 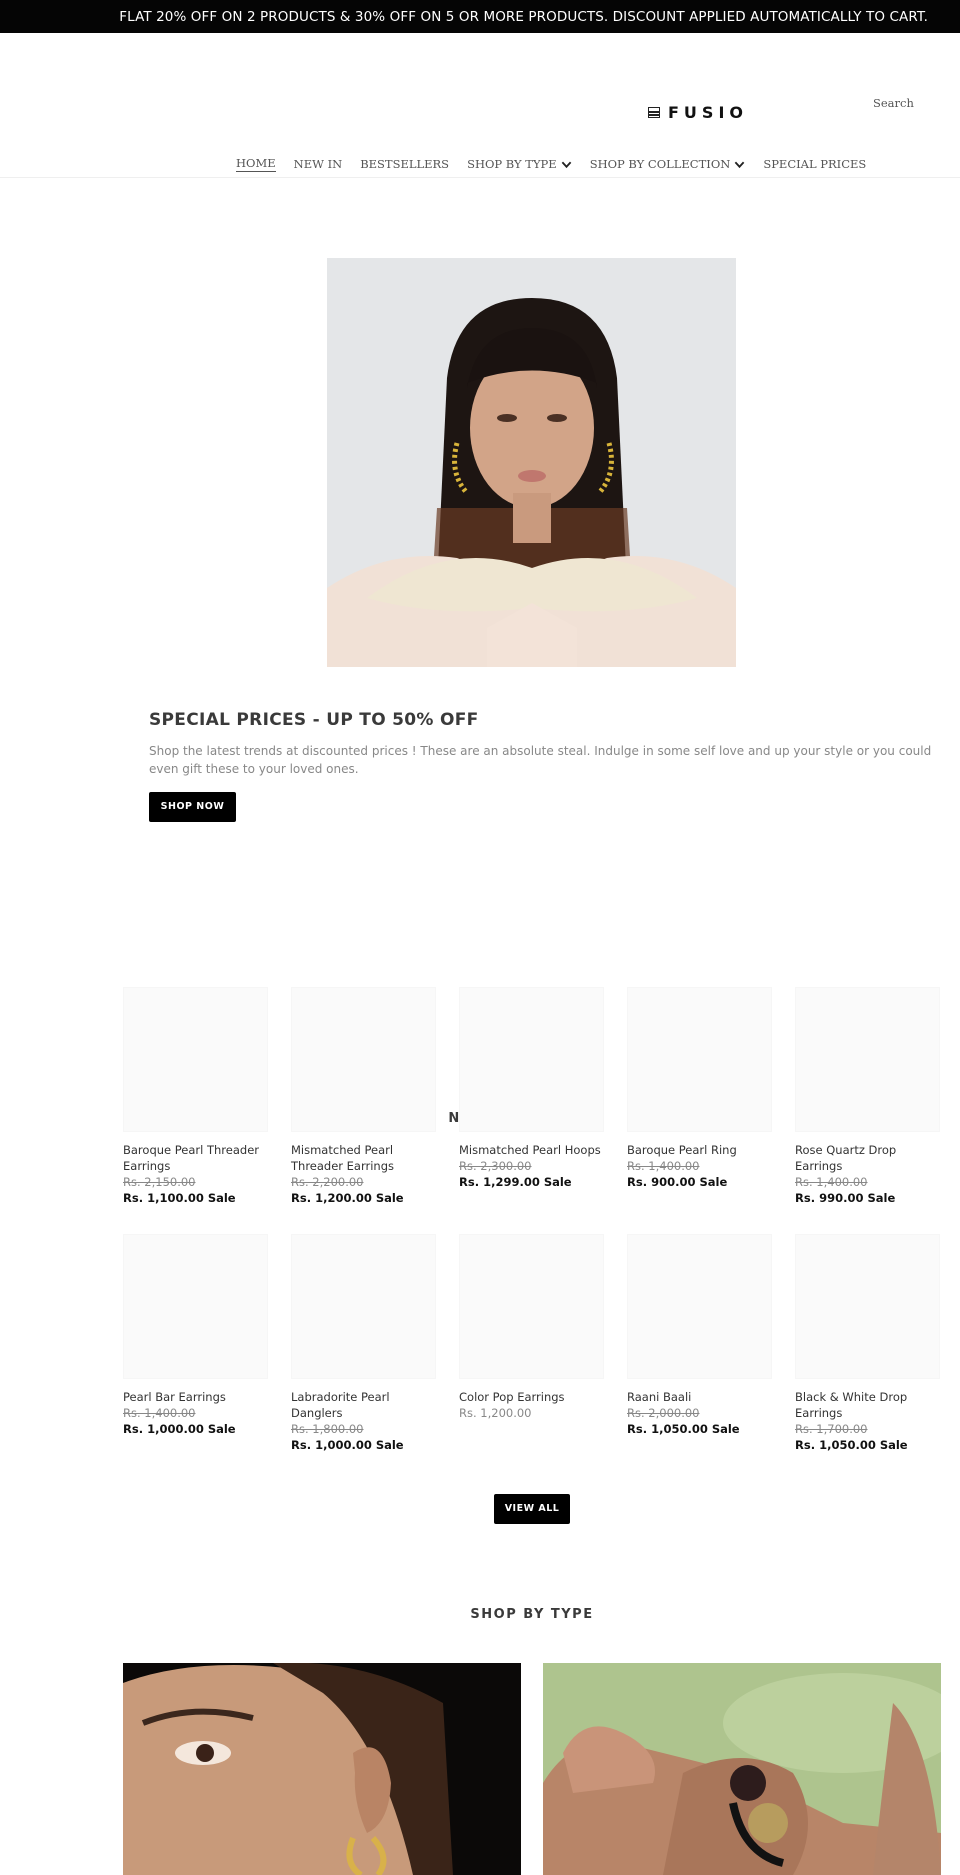 I want to click on nav-label: NEW IN, so click(x=318, y=164).